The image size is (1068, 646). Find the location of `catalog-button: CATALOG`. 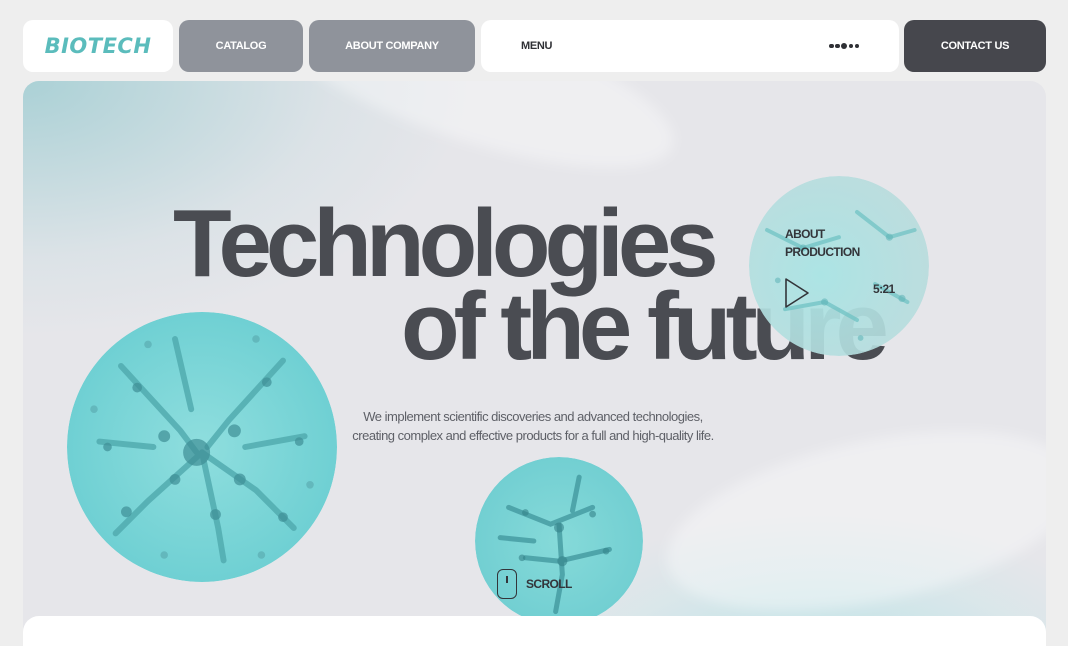

catalog-button: CATALOG is located at coordinates (241, 46).